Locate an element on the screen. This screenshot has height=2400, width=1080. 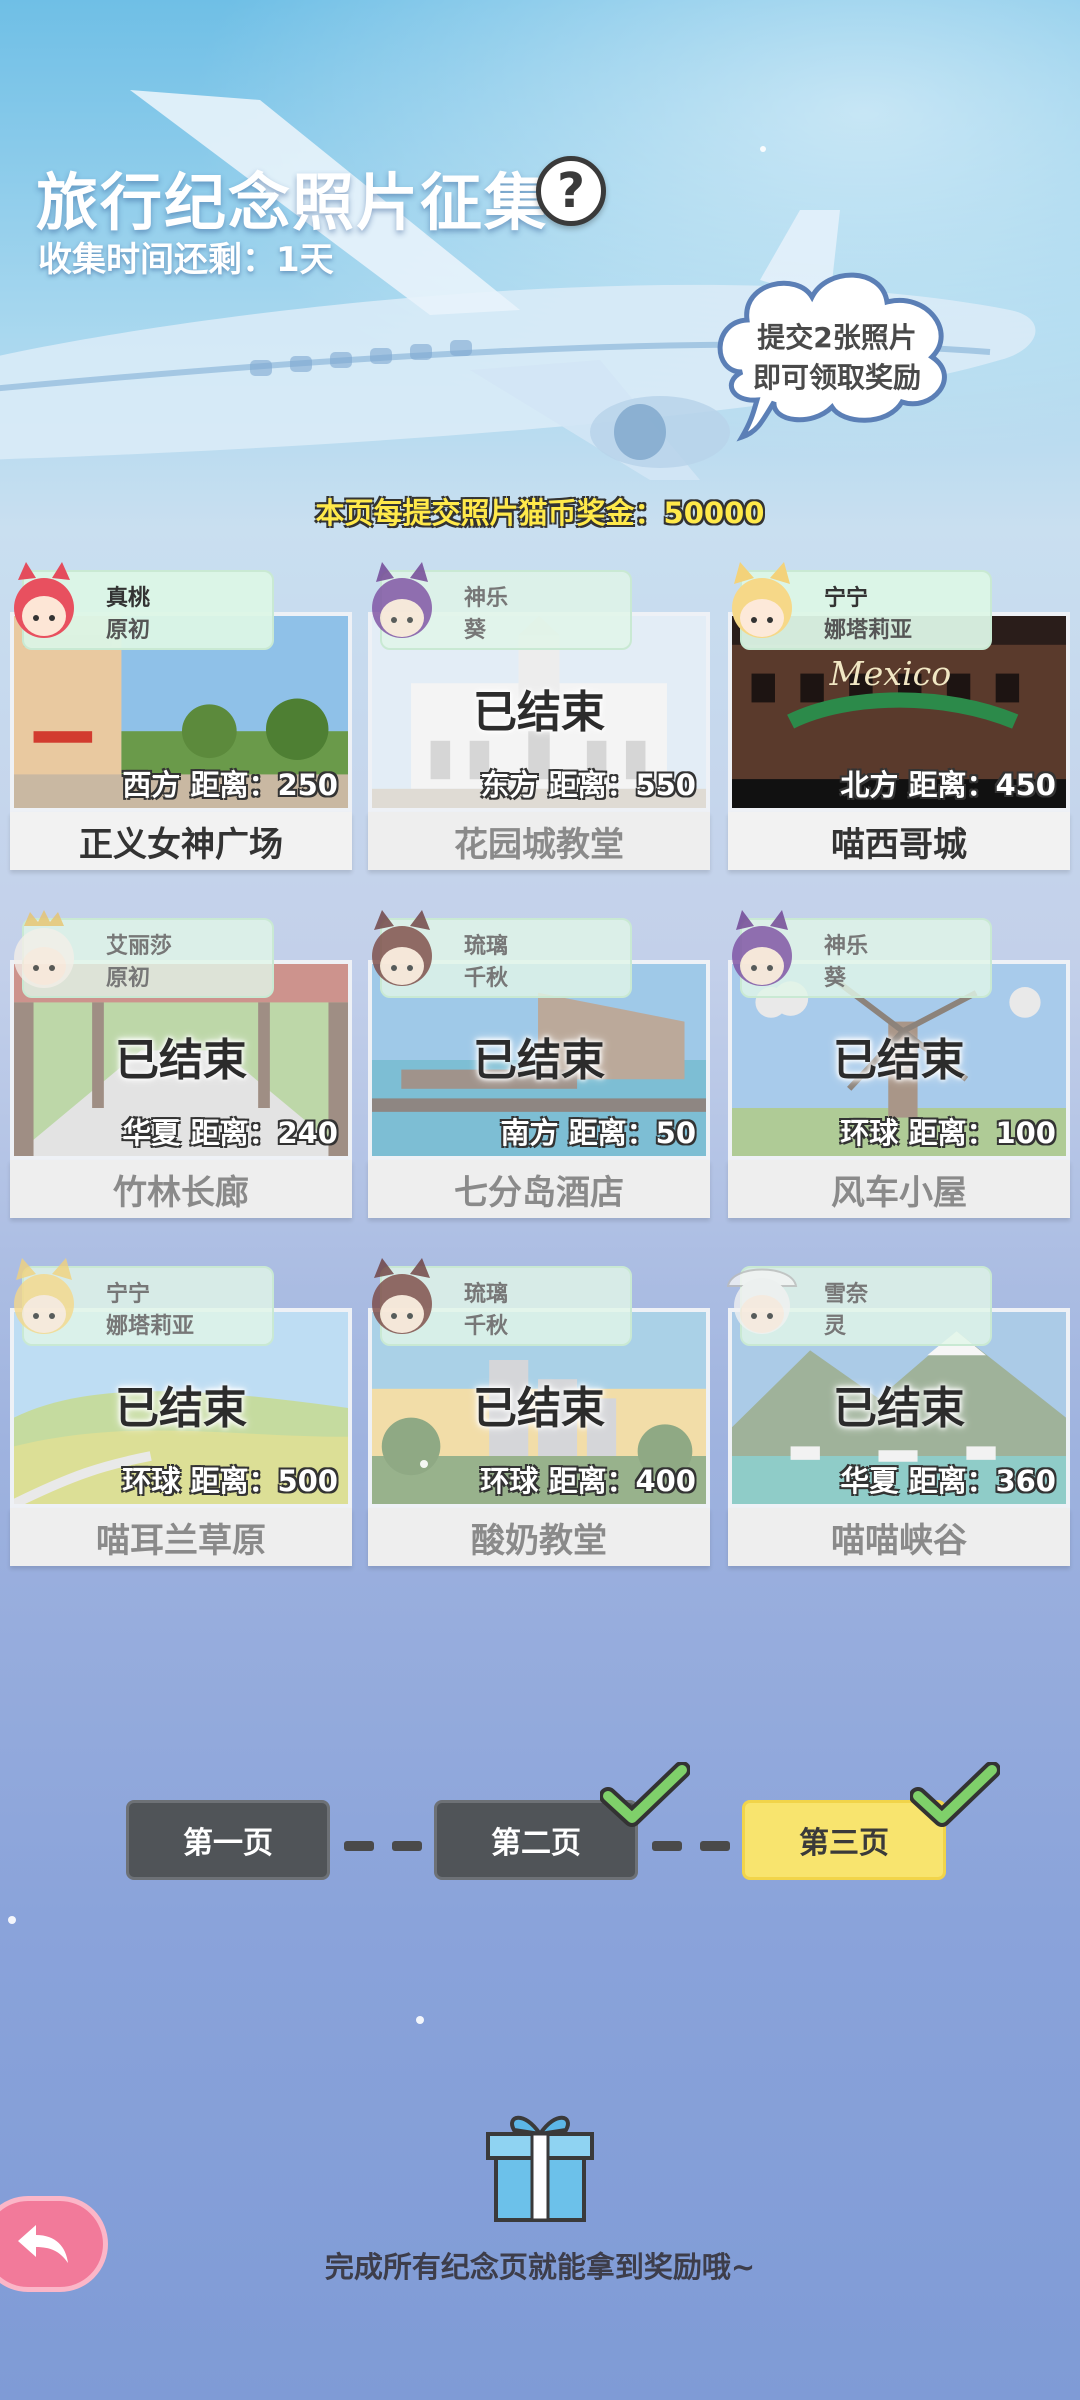
character-variant: 灵 is located at coordinates (835, 1326).